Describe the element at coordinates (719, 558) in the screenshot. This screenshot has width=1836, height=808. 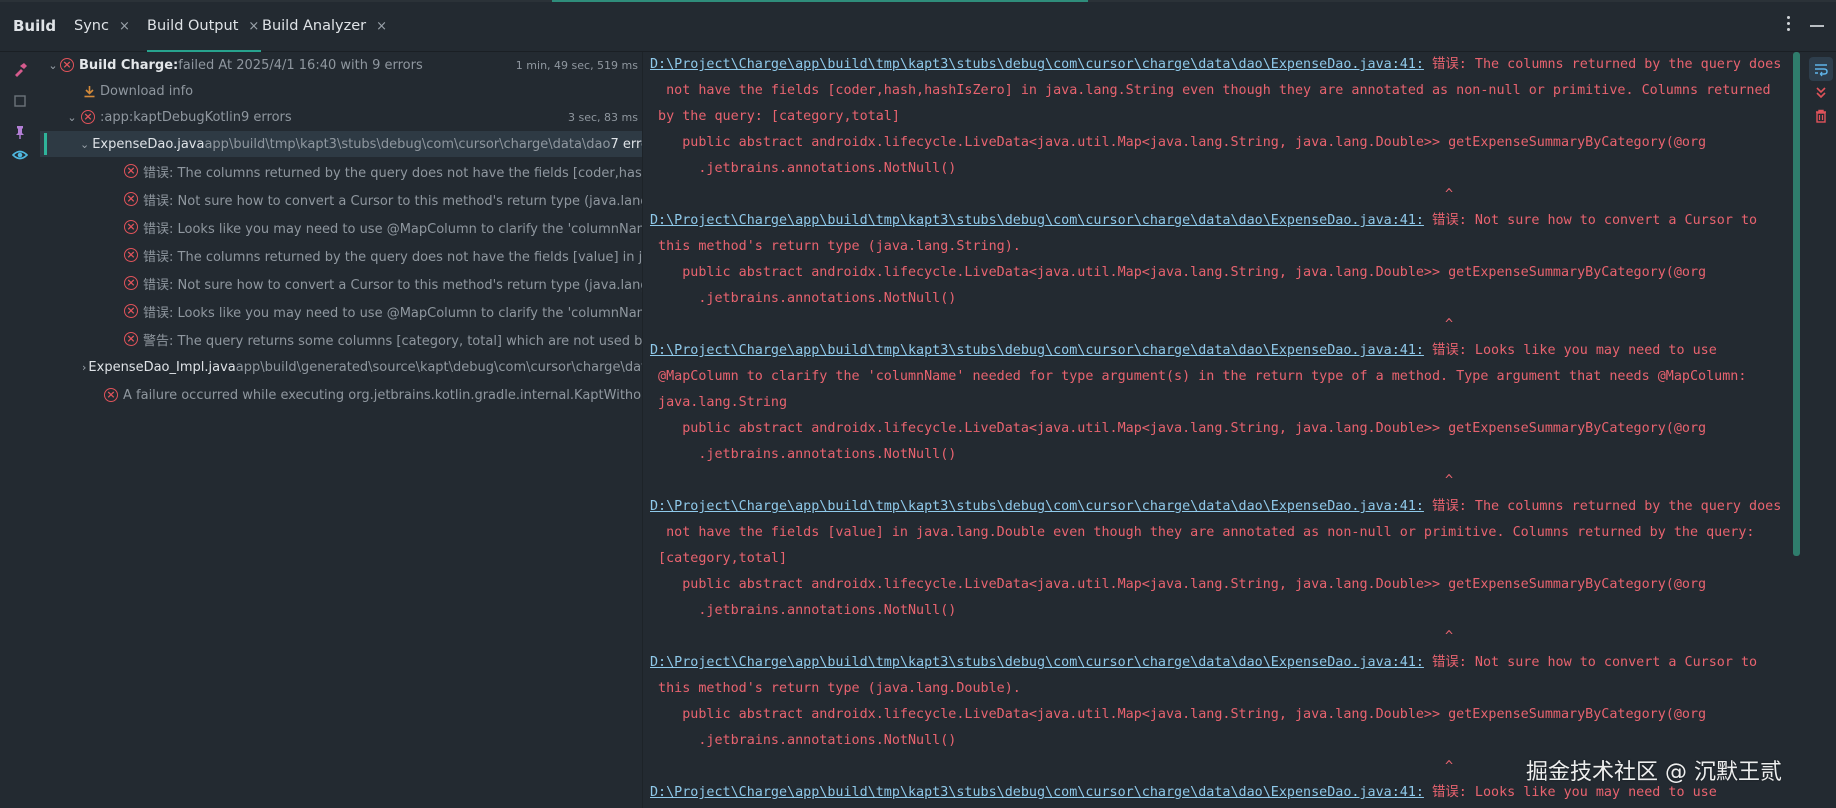
I see `console-line: [category,total]` at that location.